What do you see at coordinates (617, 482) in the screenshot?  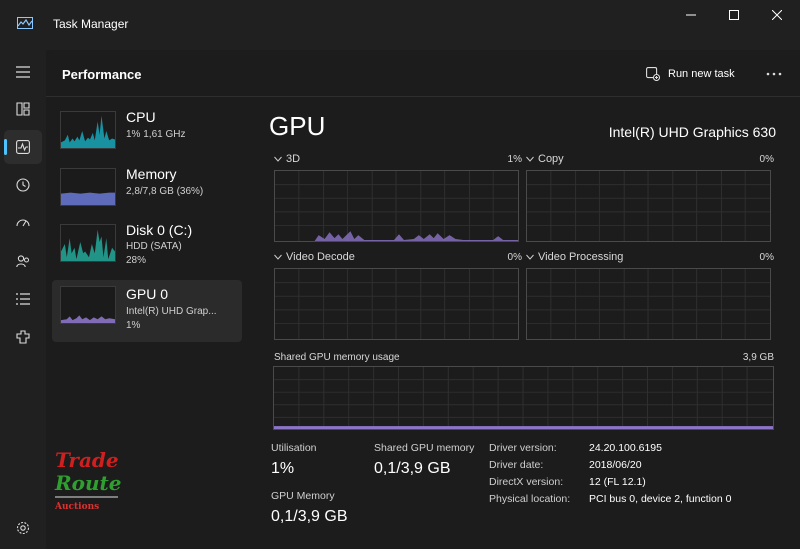 I see `directx-version-value: 12 (FL 12.1)` at bounding box center [617, 482].